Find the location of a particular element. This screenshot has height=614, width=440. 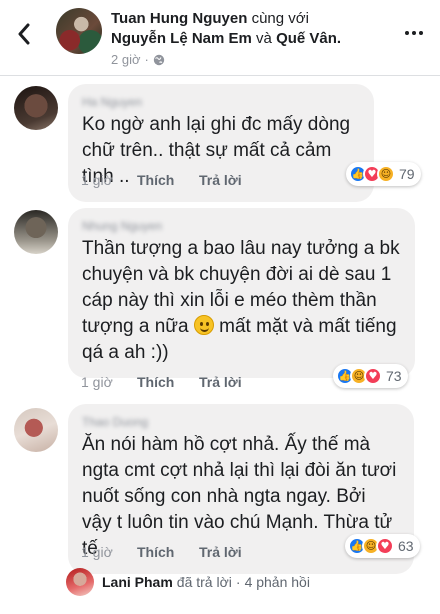

post-time: 2 giờ is located at coordinates (126, 59).